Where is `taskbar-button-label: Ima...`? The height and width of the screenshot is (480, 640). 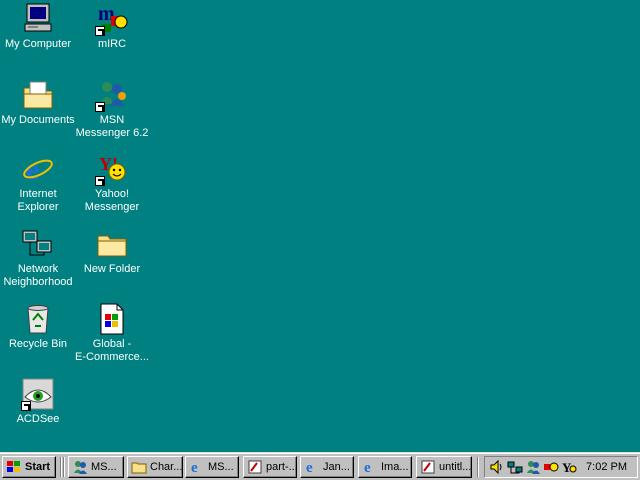
taskbar-button-label: Ima... is located at coordinates (395, 467).